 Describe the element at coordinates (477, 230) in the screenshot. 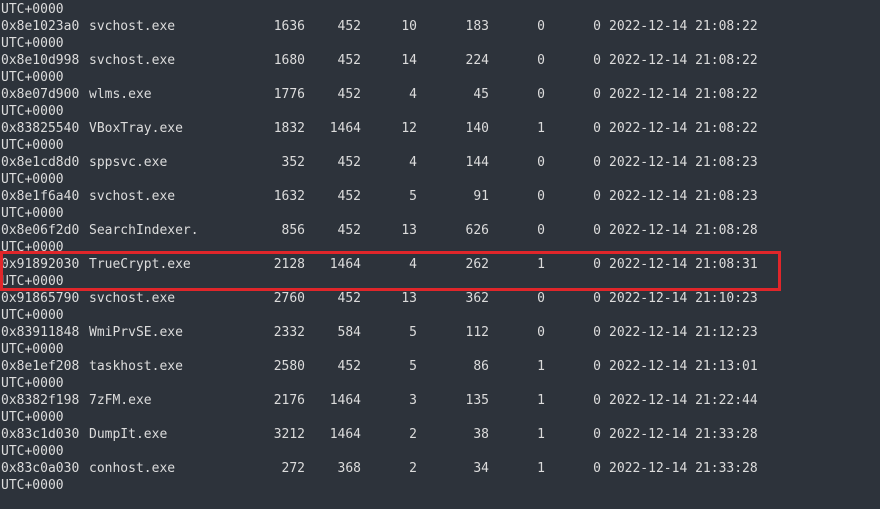

I see `process-handles: 626` at that location.